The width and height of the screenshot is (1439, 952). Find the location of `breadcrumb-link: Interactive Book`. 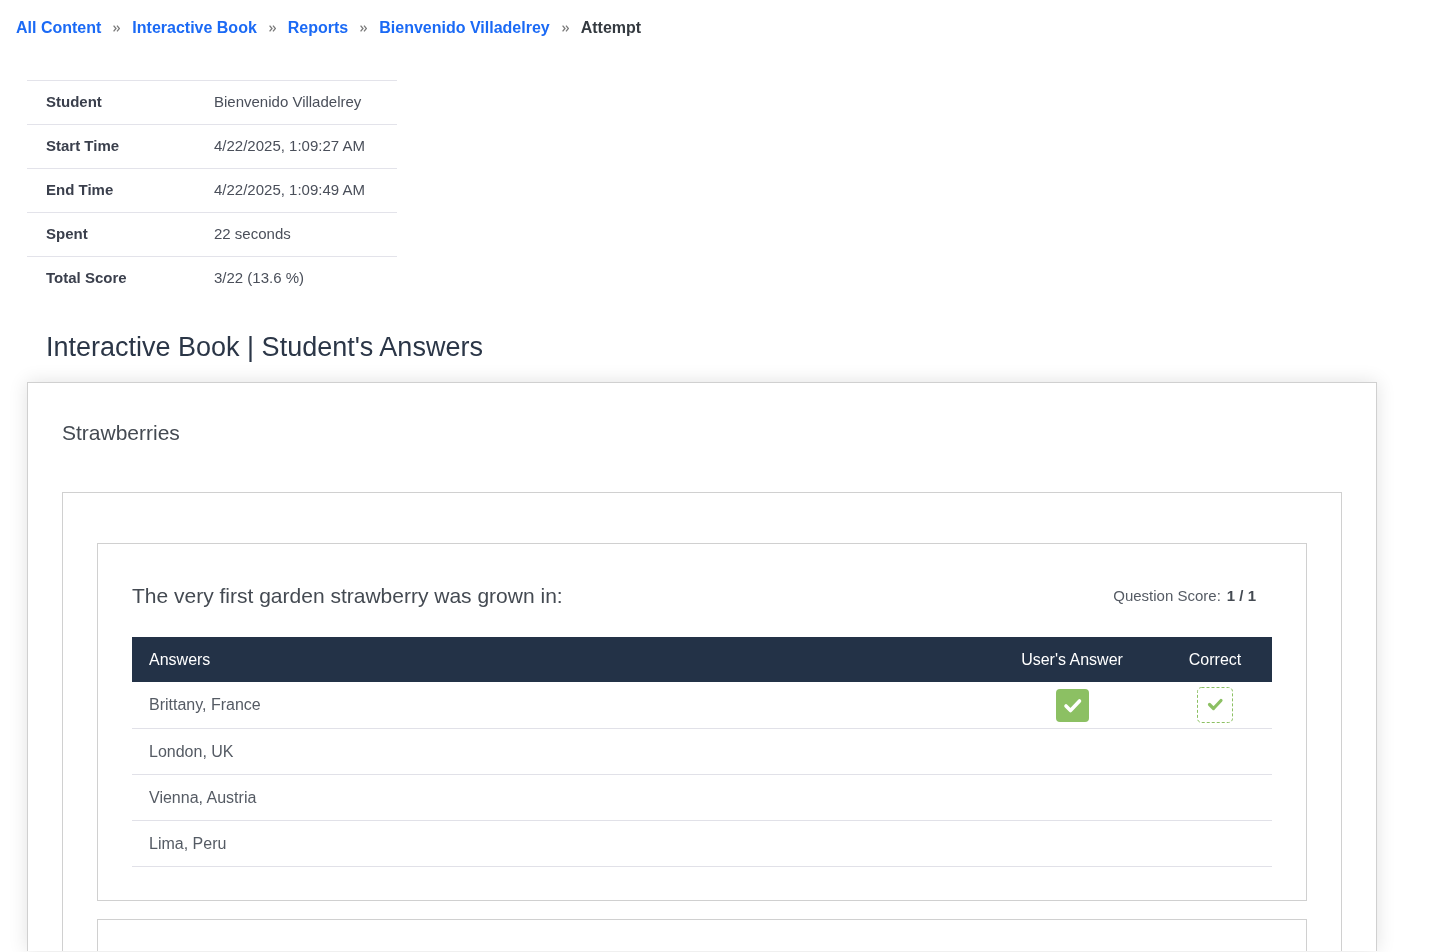

breadcrumb-link: Interactive Book is located at coordinates (194, 28).